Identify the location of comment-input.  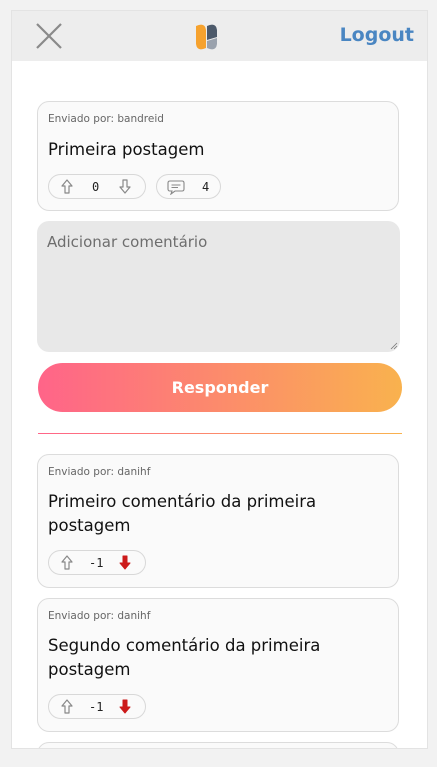
(218, 286).